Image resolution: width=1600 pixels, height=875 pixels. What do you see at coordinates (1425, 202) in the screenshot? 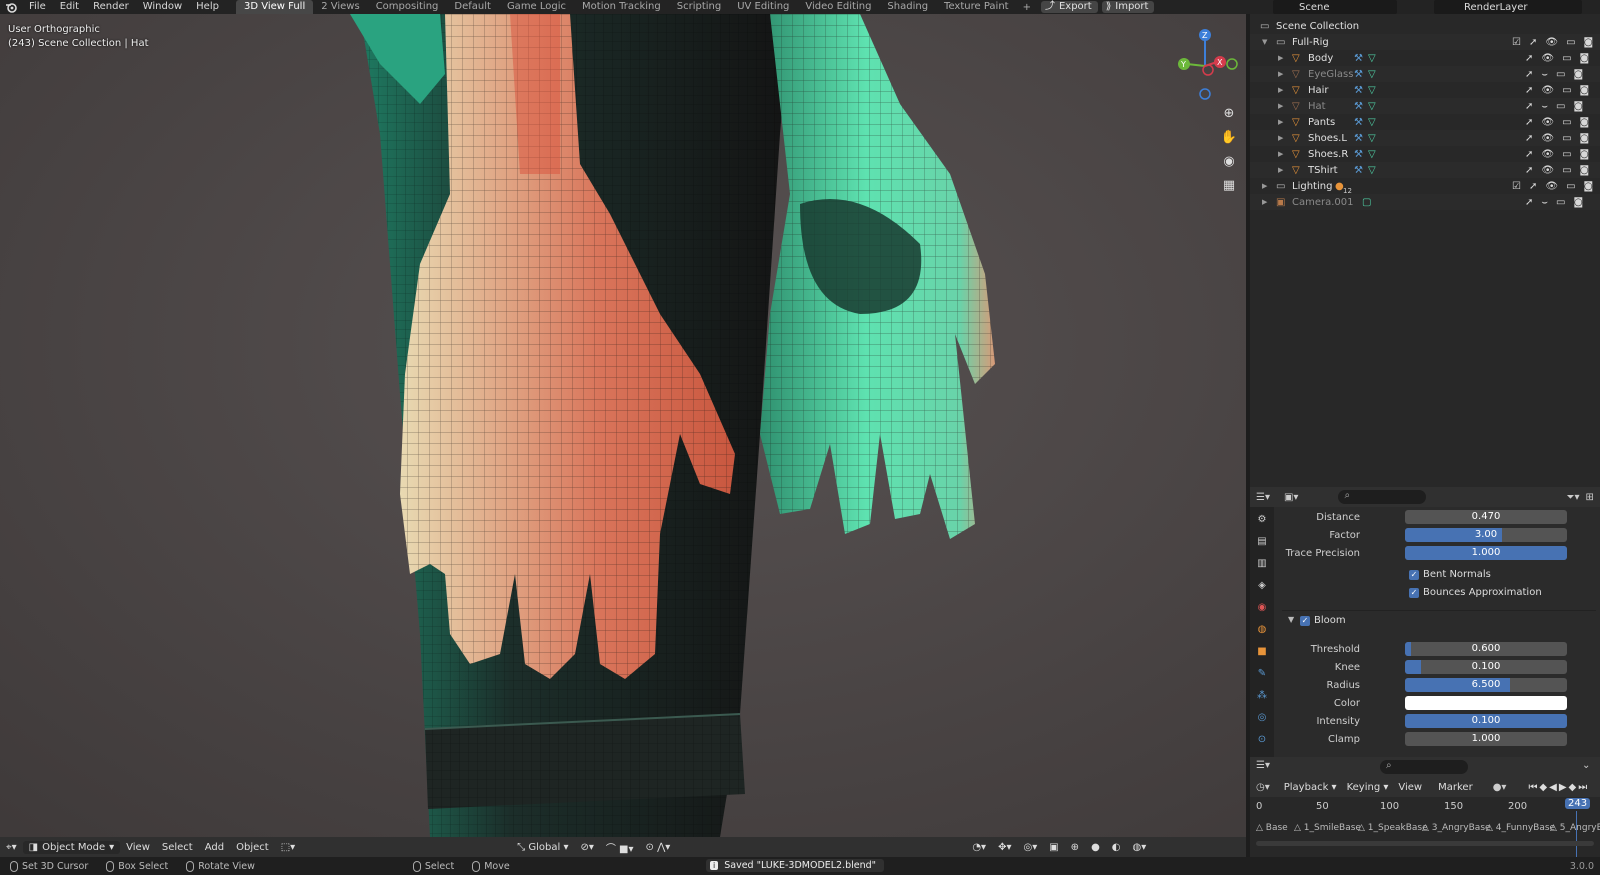
I see `outliner-item-camera: ▶ ▣ Camera.001 ▢ ➚ ⌣ ▭ ◙` at bounding box center [1425, 202].